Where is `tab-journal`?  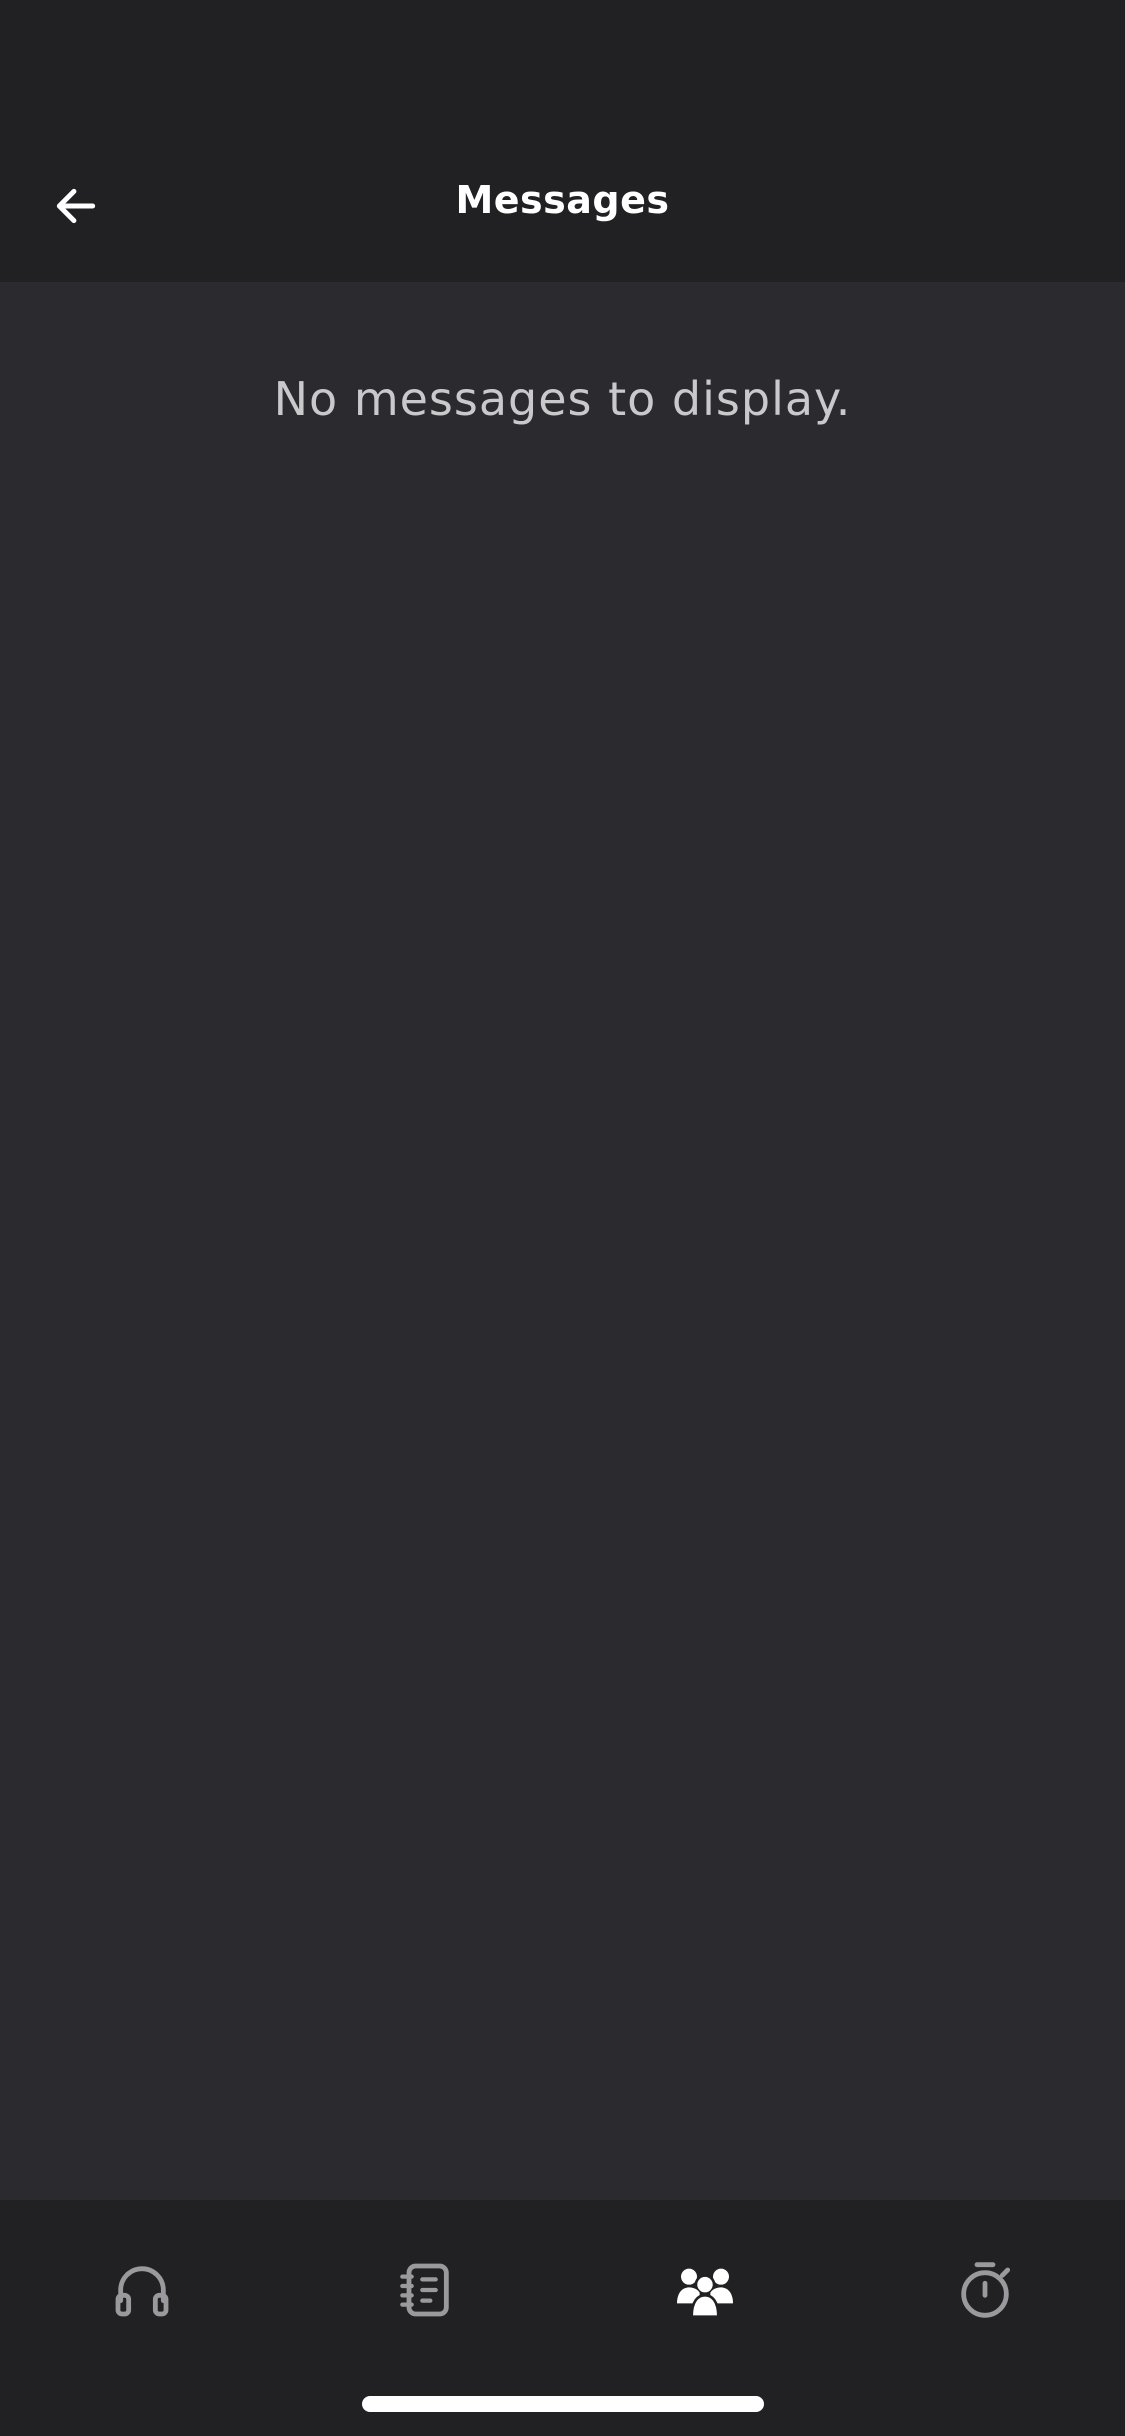 tab-journal is located at coordinates (425, 2290).